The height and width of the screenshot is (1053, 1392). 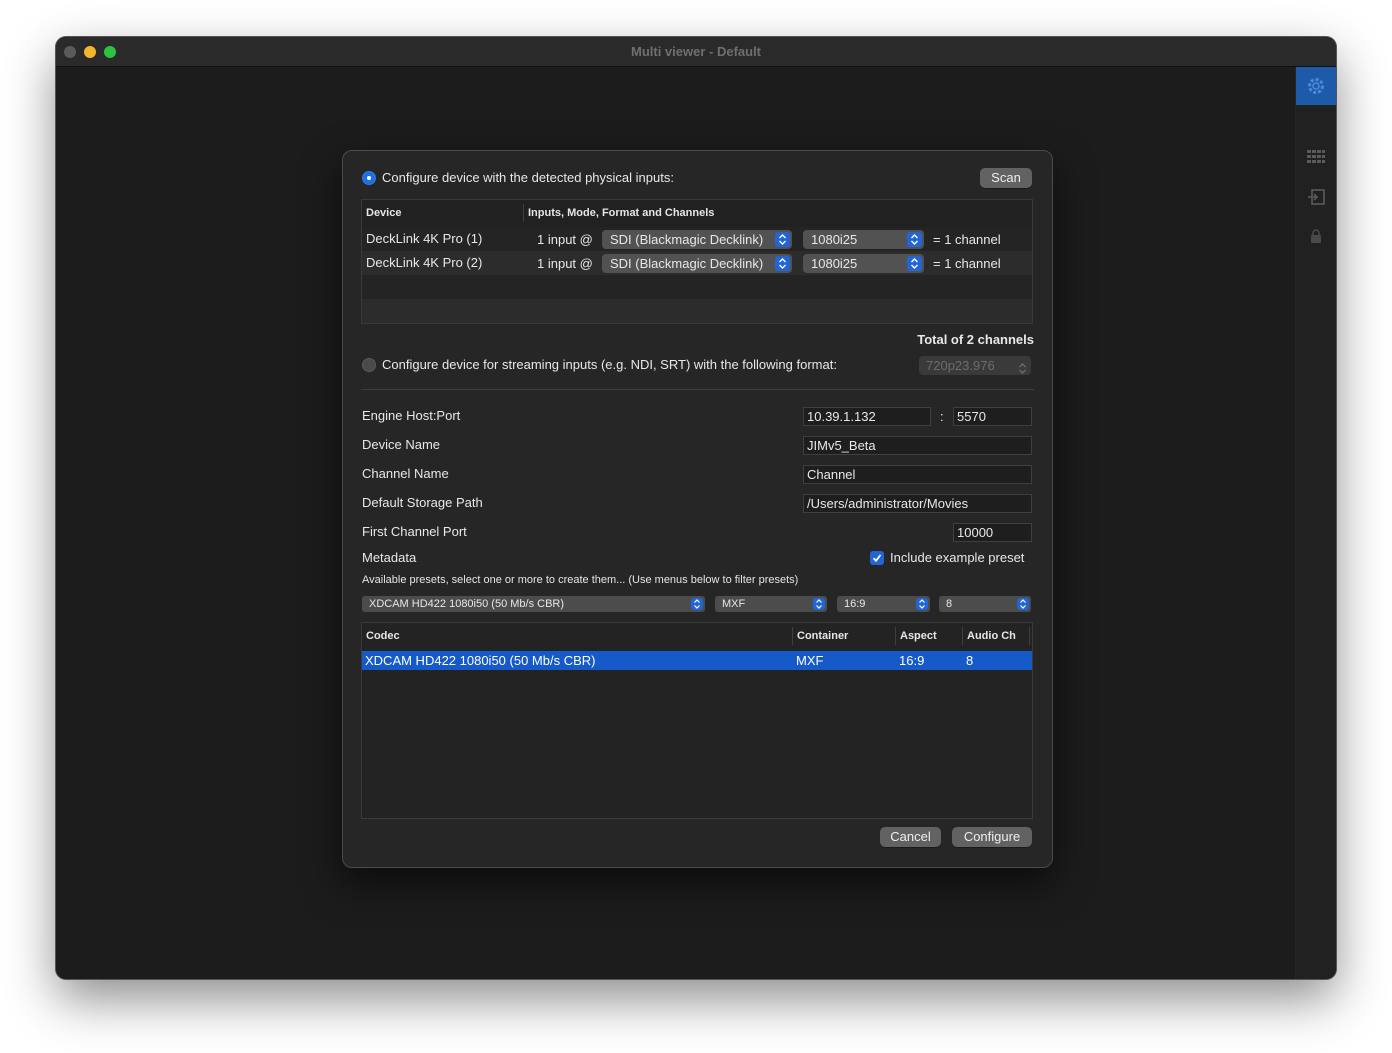 I want to click on container-filter-value: MXF, so click(x=734, y=604).